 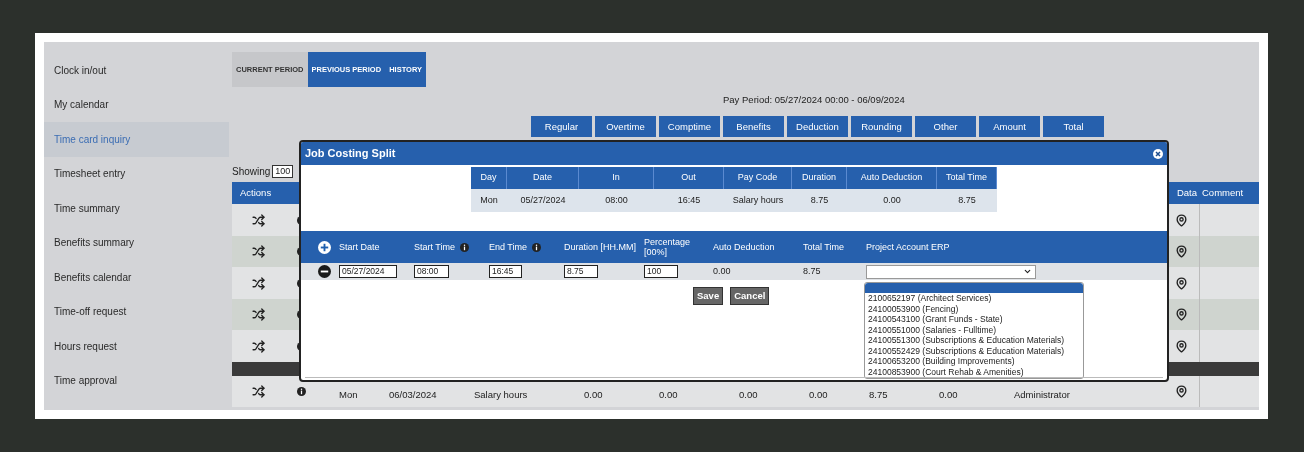 What do you see at coordinates (561, 127) in the screenshot?
I see `column-tab: Regular` at bounding box center [561, 127].